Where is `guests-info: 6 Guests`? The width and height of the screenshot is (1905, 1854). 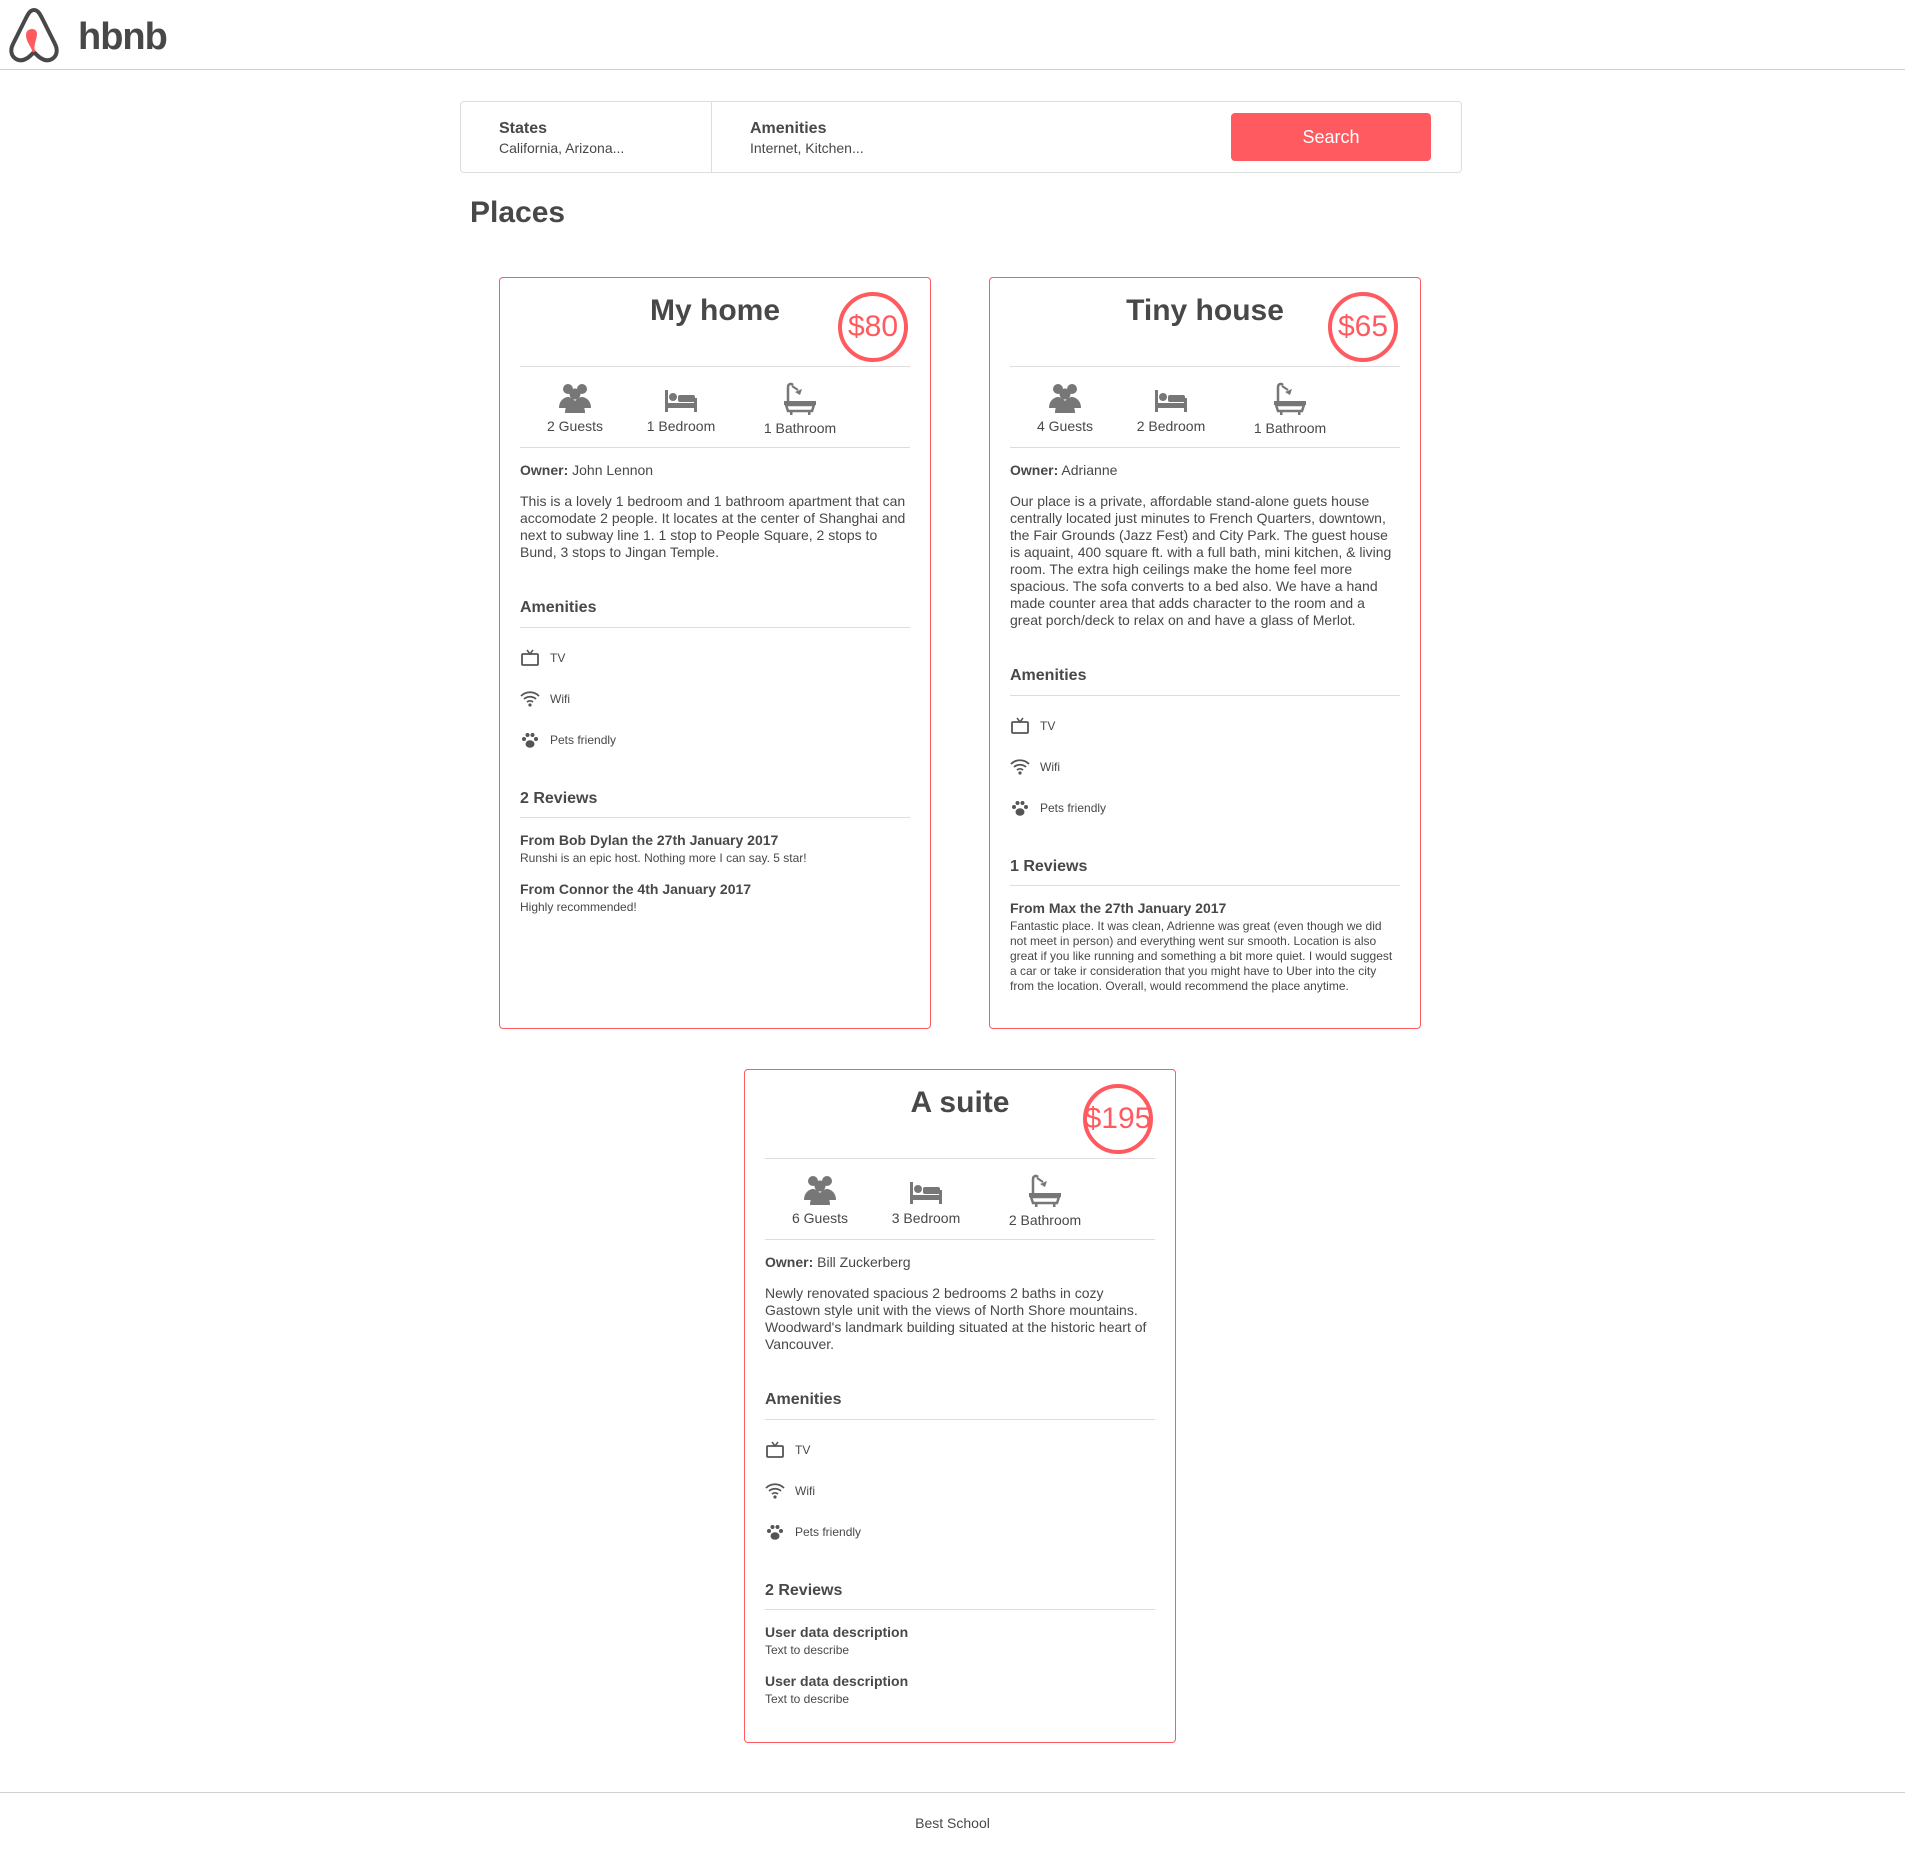
guests-info: 6 Guests is located at coordinates (820, 1200).